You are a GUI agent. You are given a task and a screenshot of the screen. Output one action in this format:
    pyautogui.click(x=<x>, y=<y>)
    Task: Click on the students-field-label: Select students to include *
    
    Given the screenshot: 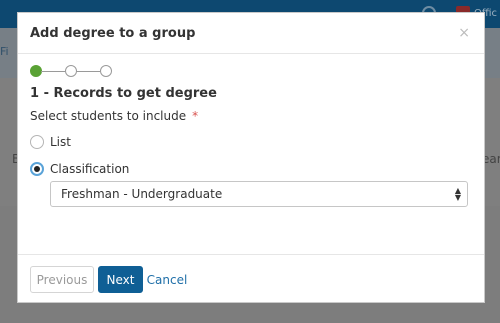 What is the action you would take?
    pyautogui.click(x=114, y=116)
    